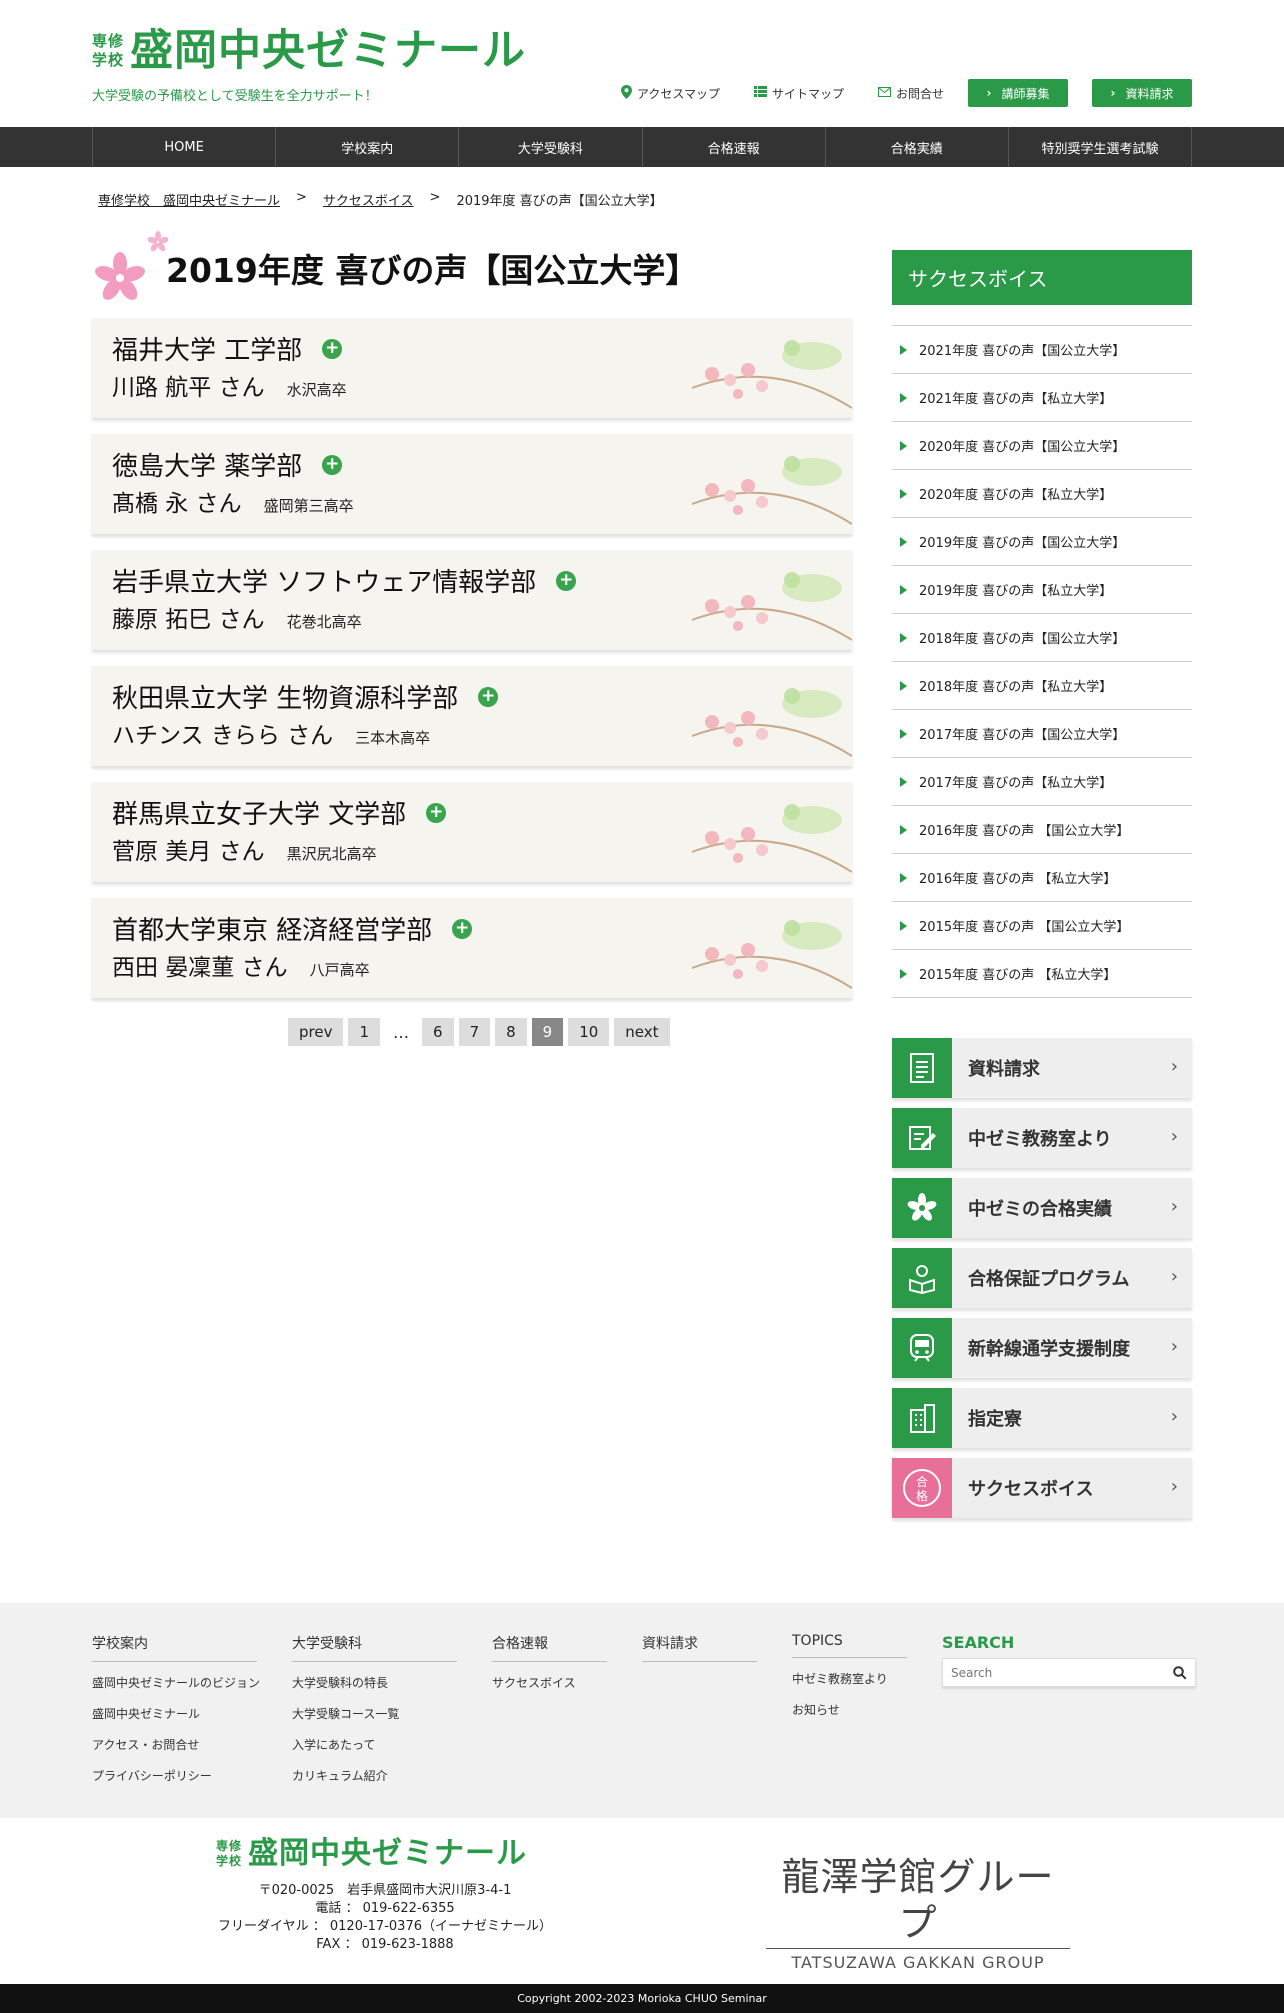 Image resolution: width=1284 pixels, height=2013 pixels. I want to click on recruit-button: › 講師募集, so click(1018, 93).